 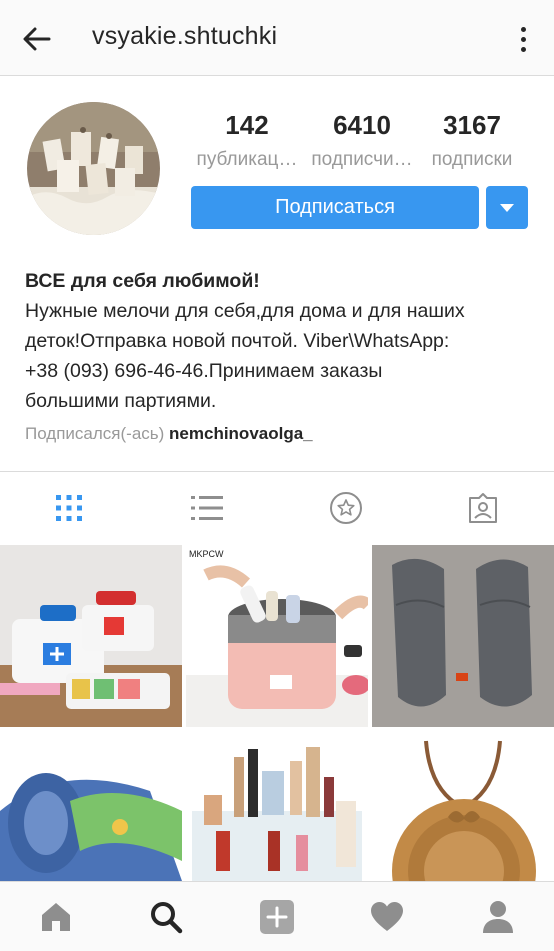 I want to click on followed-by: Подписался(-ась) nemchinovaolga_, so click(x=169, y=434).